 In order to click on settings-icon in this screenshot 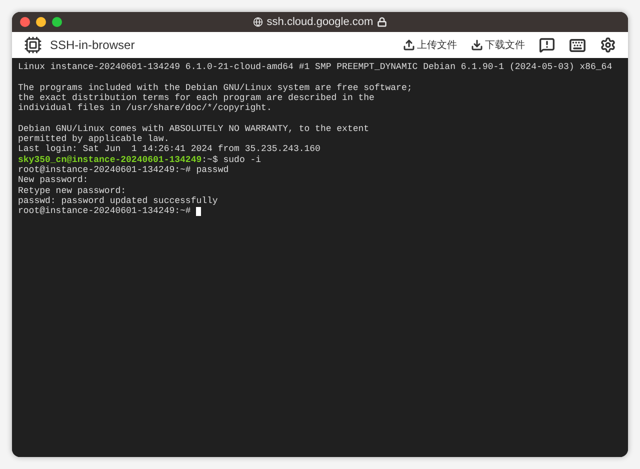, I will do `click(608, 45)`.